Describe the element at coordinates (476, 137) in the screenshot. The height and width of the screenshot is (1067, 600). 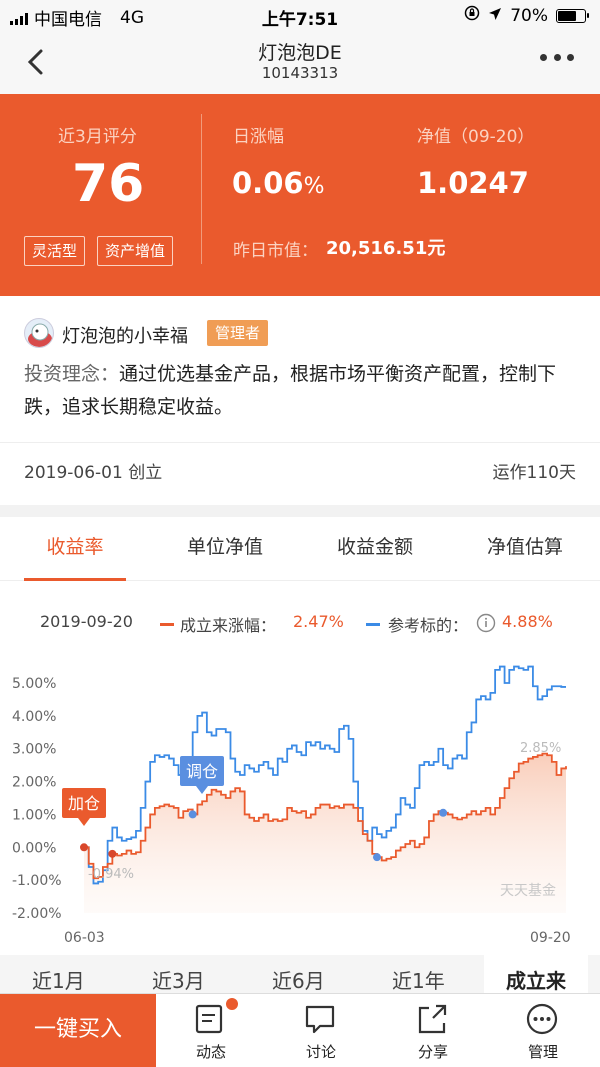
I see `nav-label: 净值（09-20）` at that location.